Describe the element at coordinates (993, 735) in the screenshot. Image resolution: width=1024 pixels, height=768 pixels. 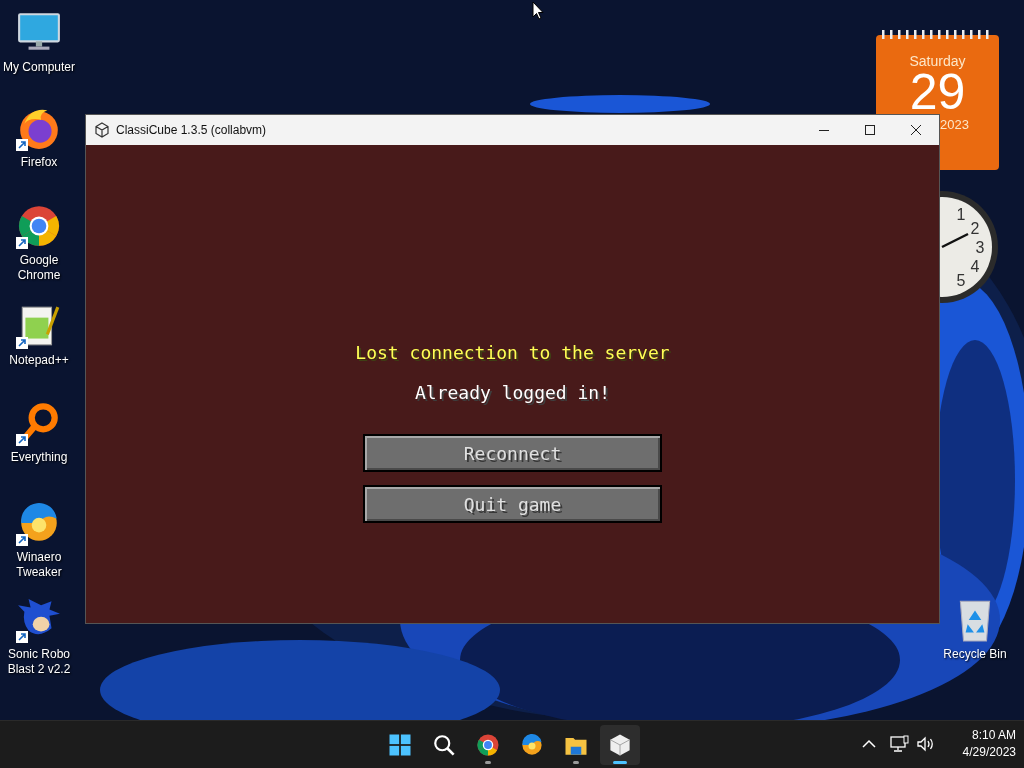
I see `clock-time: 8:10 AM` at that location.